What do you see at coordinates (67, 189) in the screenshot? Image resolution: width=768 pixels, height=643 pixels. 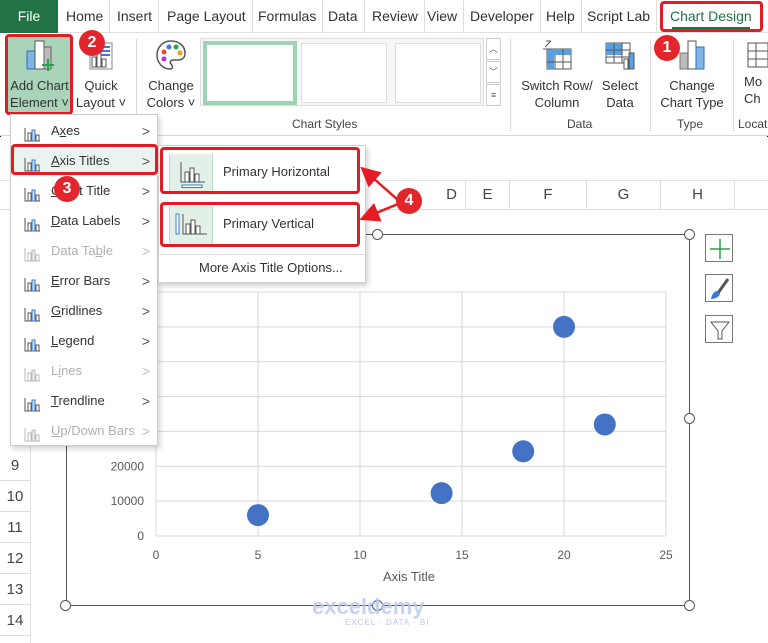 I see `step-badge-3: 3` at bounding box center [67, 189].